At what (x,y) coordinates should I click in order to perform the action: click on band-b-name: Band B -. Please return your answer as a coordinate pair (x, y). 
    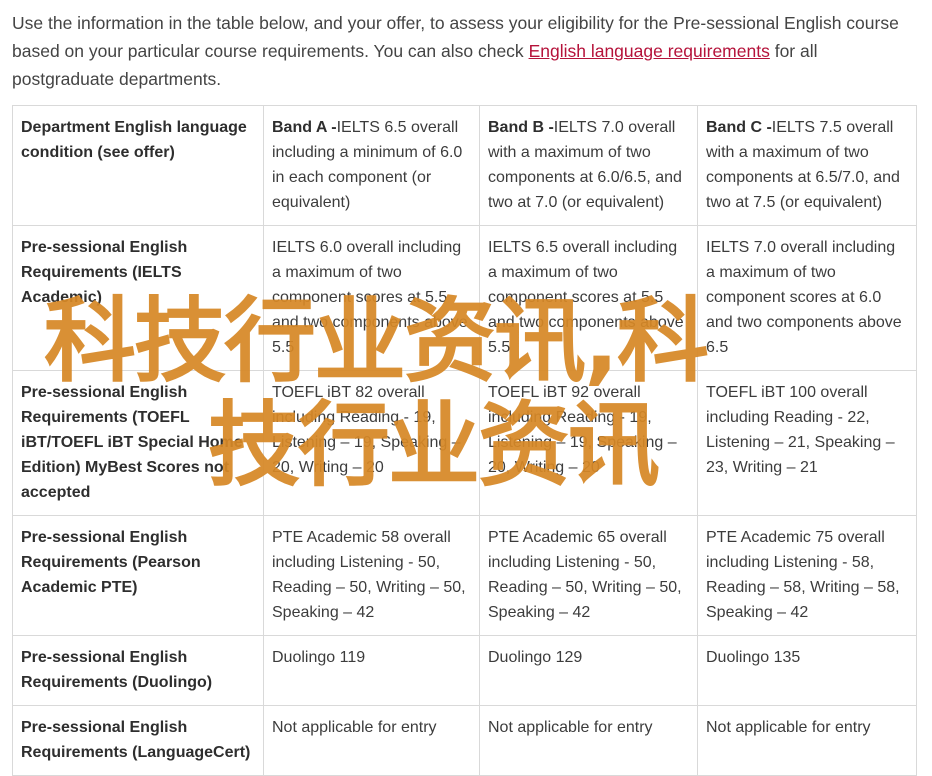
    Looking at the image, I should click on (521, 127).